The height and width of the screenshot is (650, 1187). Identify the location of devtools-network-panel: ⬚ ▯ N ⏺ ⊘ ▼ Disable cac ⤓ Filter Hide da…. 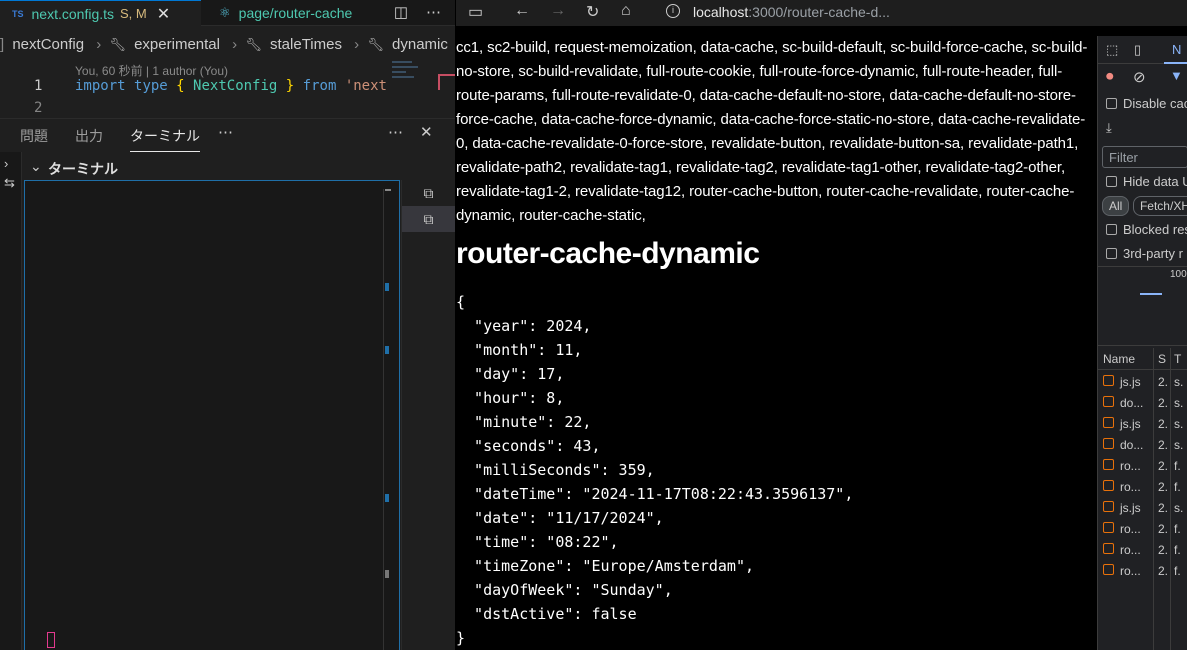
(1142, 343).